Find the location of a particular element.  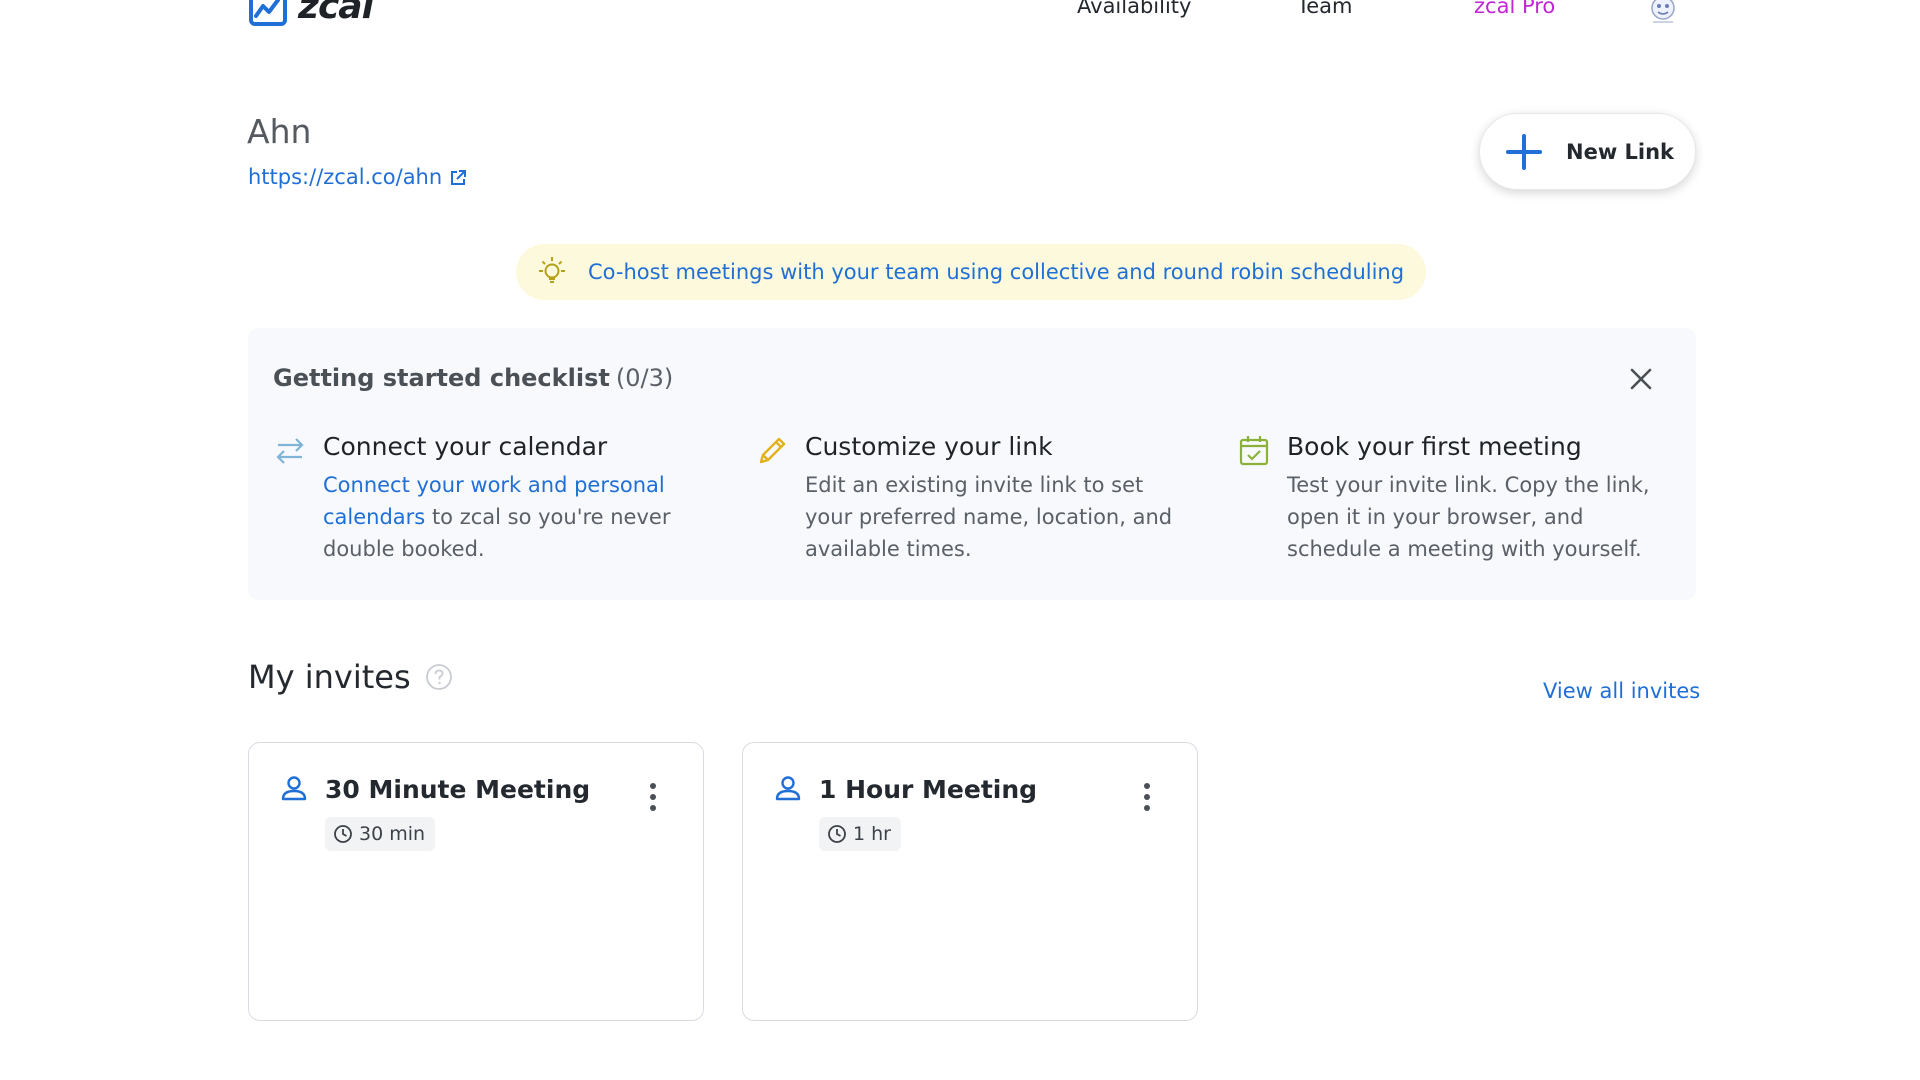

invite-title: 30 Minute Meeting is located at coordinates (457, 789).